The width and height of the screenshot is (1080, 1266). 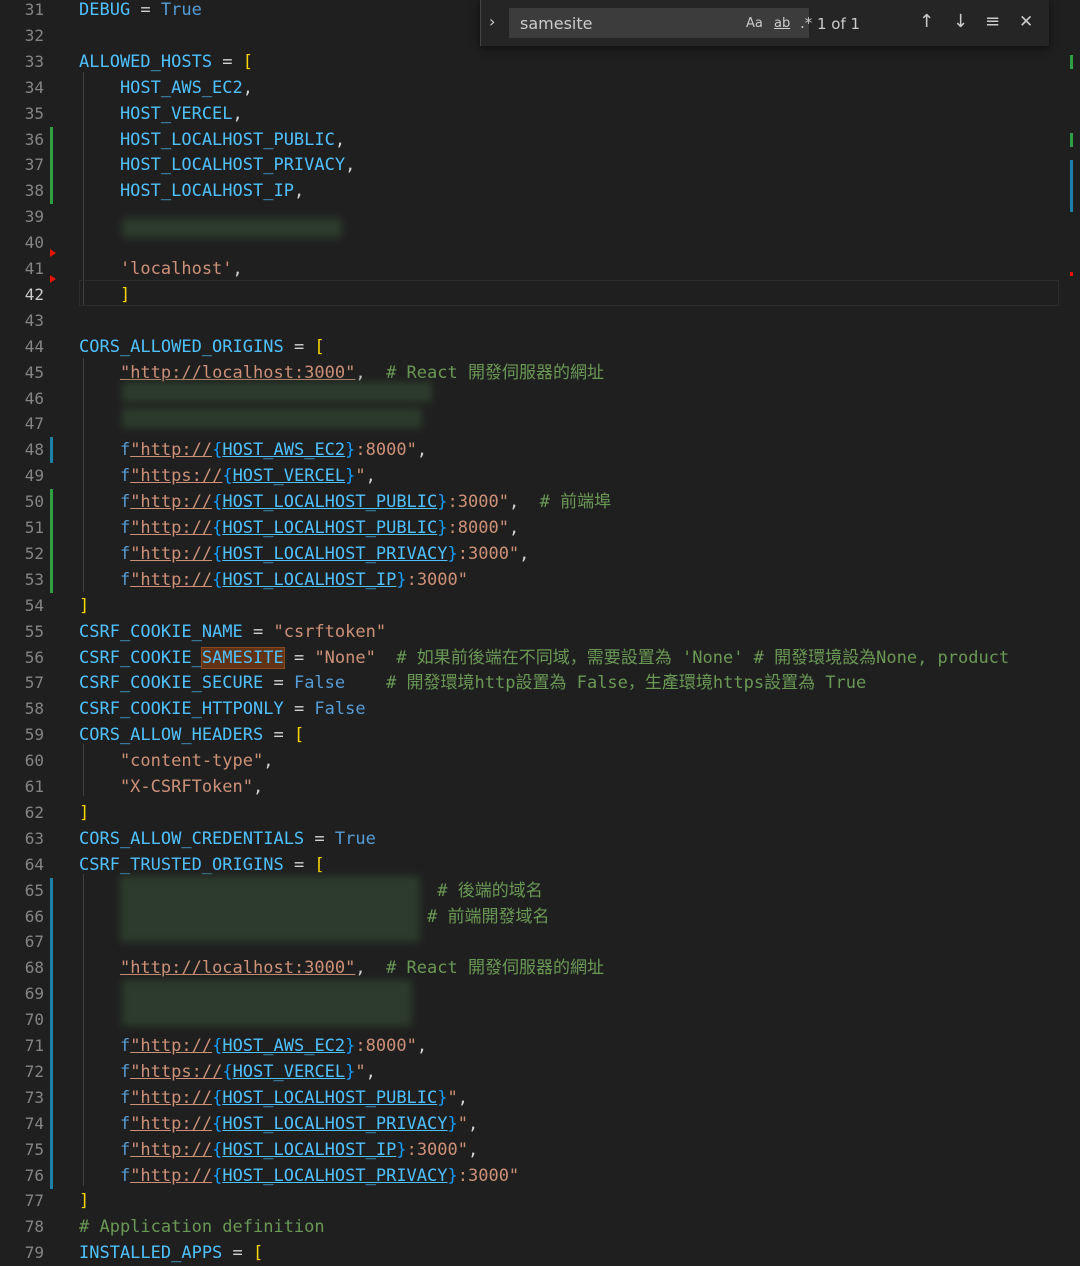 I want to click on code-token: [, so click(x=319, y=346).